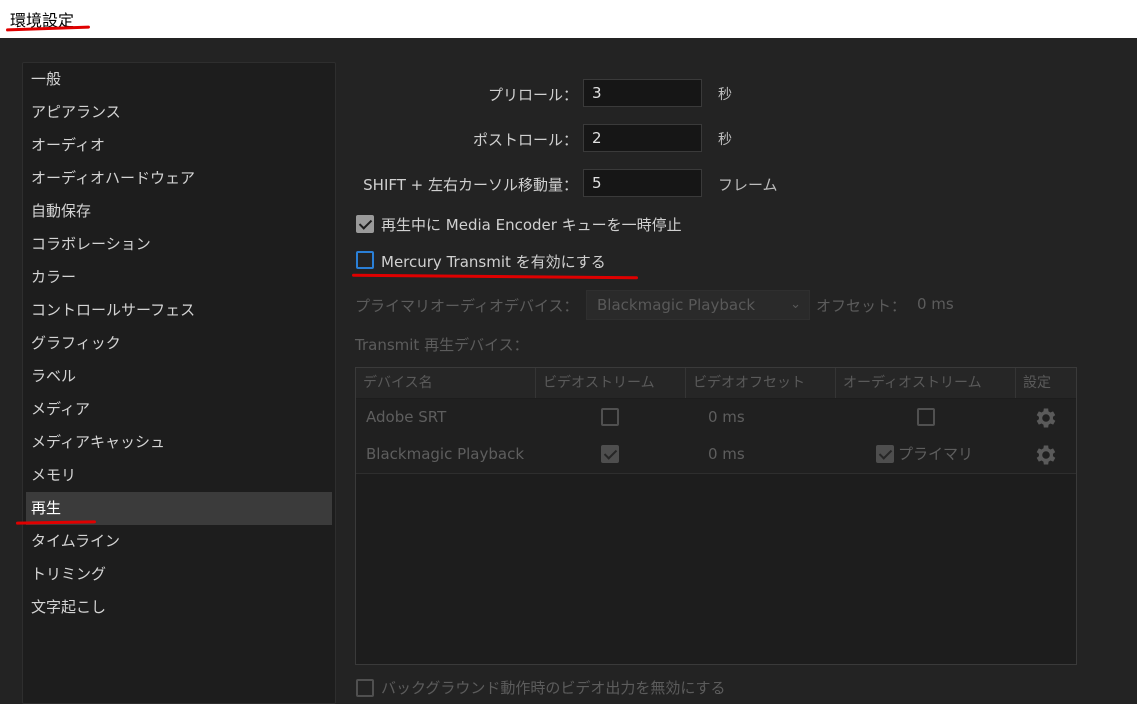 The image size is (1137, 704). I want to click on sidebar-item-graphics: グラフィック, so click(179, 343).